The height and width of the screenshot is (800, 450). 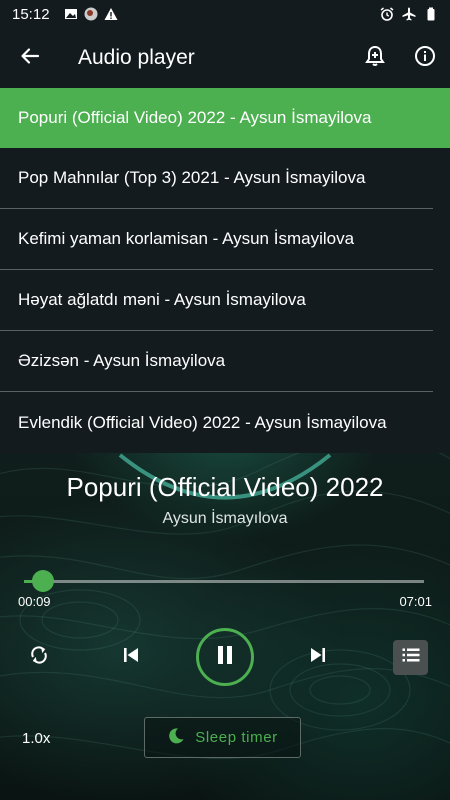 I want to click on alarm-add-icon, so click(x=375, y=58).